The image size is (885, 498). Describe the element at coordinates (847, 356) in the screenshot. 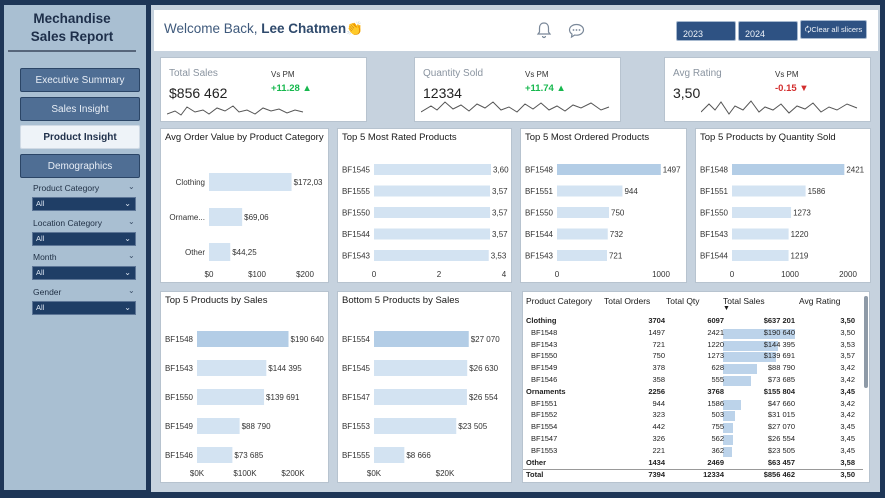

I see `cell-rating: 3,57` at that location.